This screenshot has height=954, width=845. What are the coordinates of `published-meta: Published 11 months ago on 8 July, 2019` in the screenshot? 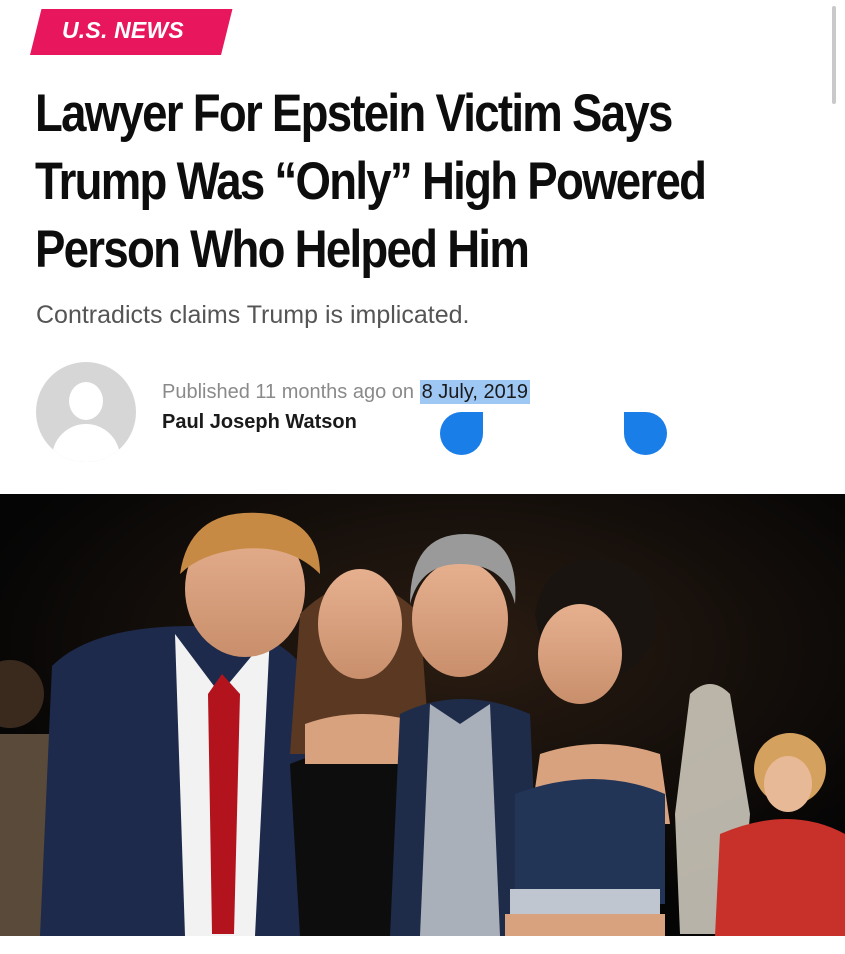 It's located at (346, 392).